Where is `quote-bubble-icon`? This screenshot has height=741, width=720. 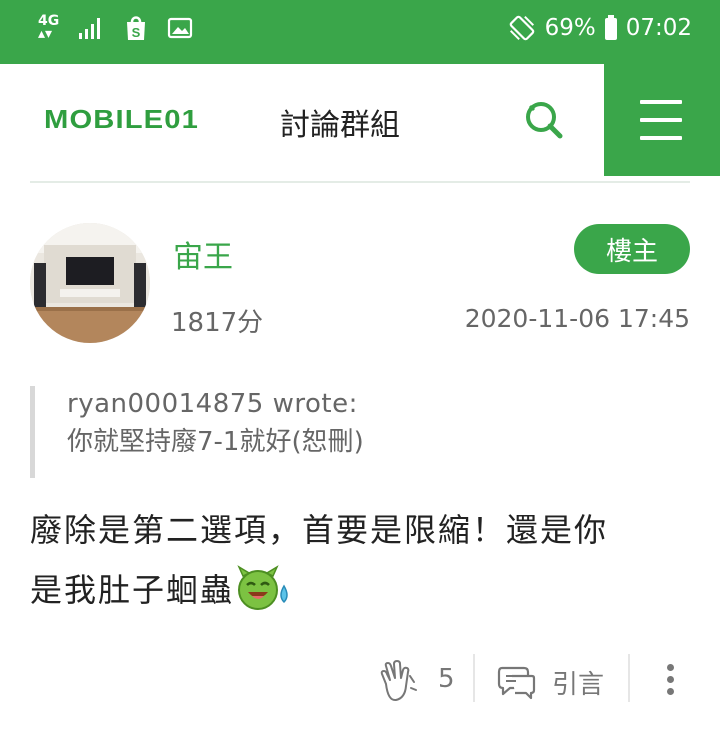 quote-bubble-icon is located at coordinates (516, 683).